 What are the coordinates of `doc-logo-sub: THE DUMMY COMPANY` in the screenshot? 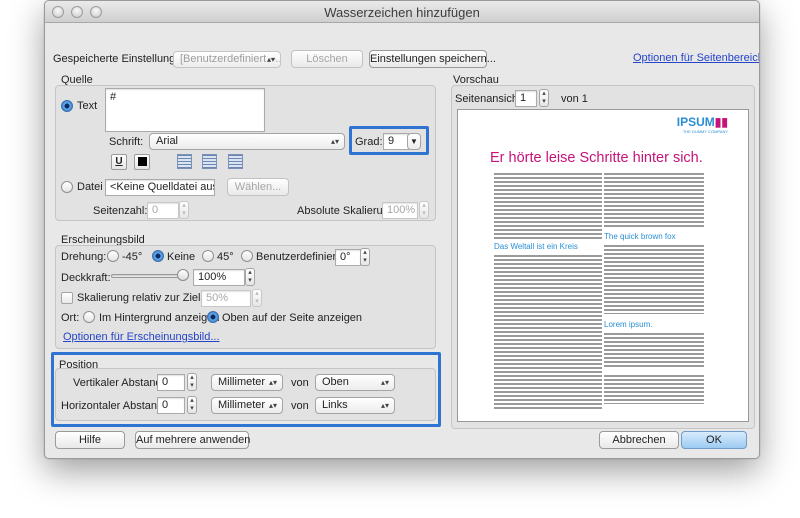 It's located at (705, 131).